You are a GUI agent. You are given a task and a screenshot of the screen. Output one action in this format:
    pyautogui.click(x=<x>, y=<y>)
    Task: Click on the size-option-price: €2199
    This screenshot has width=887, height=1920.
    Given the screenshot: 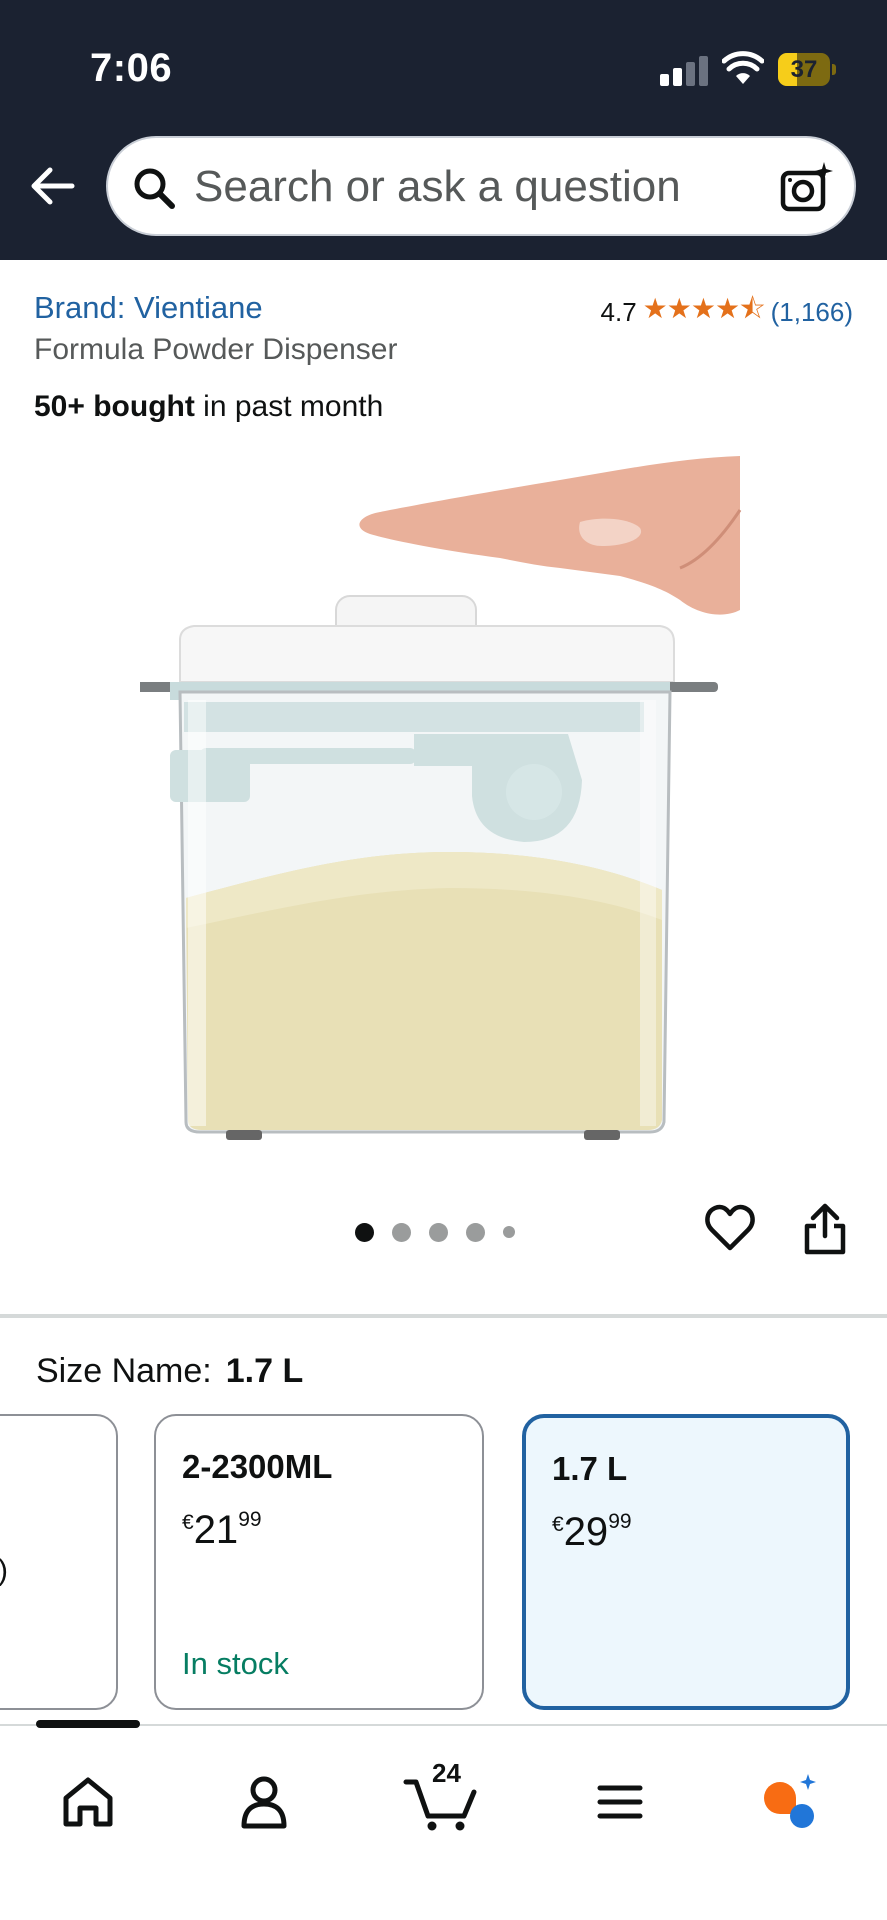 What is the action you would take?
    pyautogui.click(x=222, y=1530)
    